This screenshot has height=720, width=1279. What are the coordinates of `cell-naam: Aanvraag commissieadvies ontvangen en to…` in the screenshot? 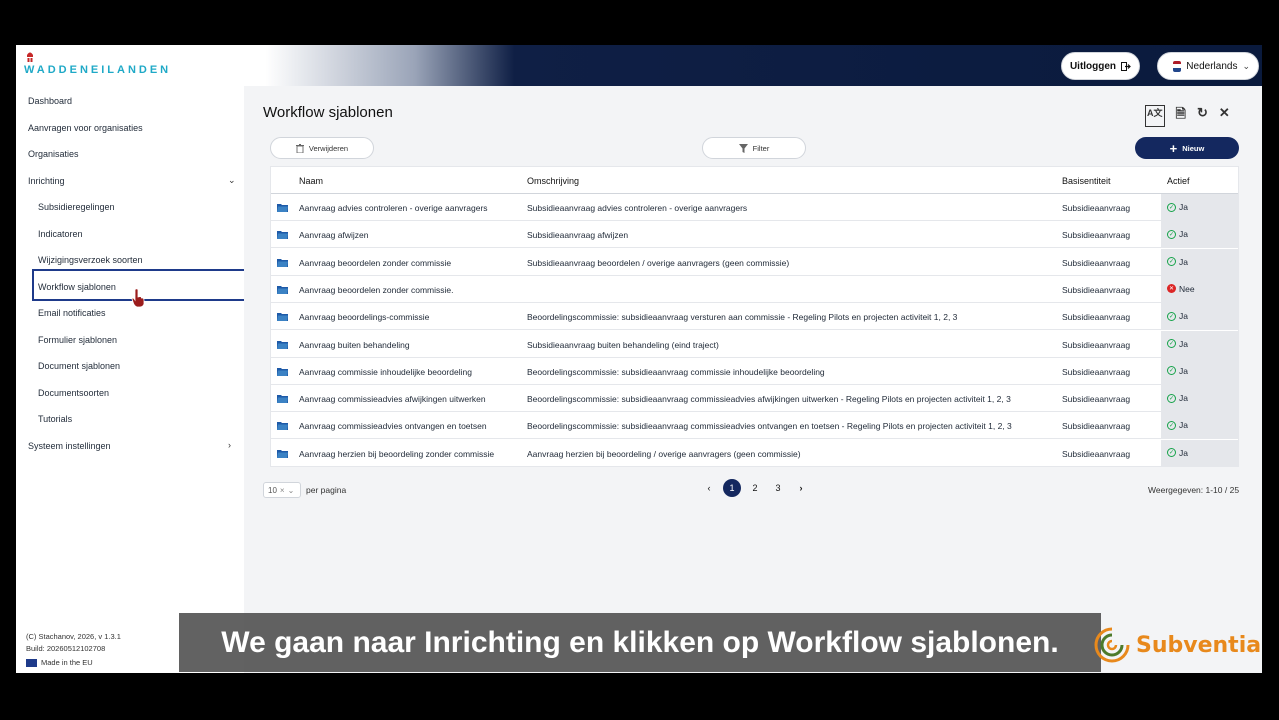 It's located at (393, 426).